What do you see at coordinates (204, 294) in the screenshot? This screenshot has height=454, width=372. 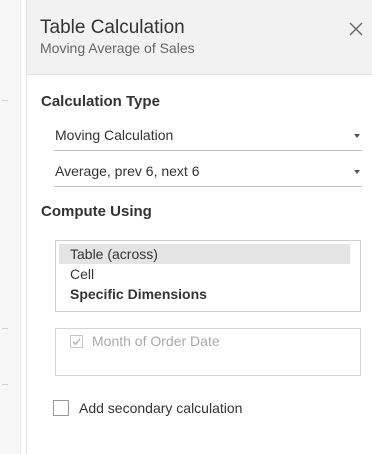 I see `compute-option-specific-dimensions: Specific Dimensions` at bounding box center [204, 294].